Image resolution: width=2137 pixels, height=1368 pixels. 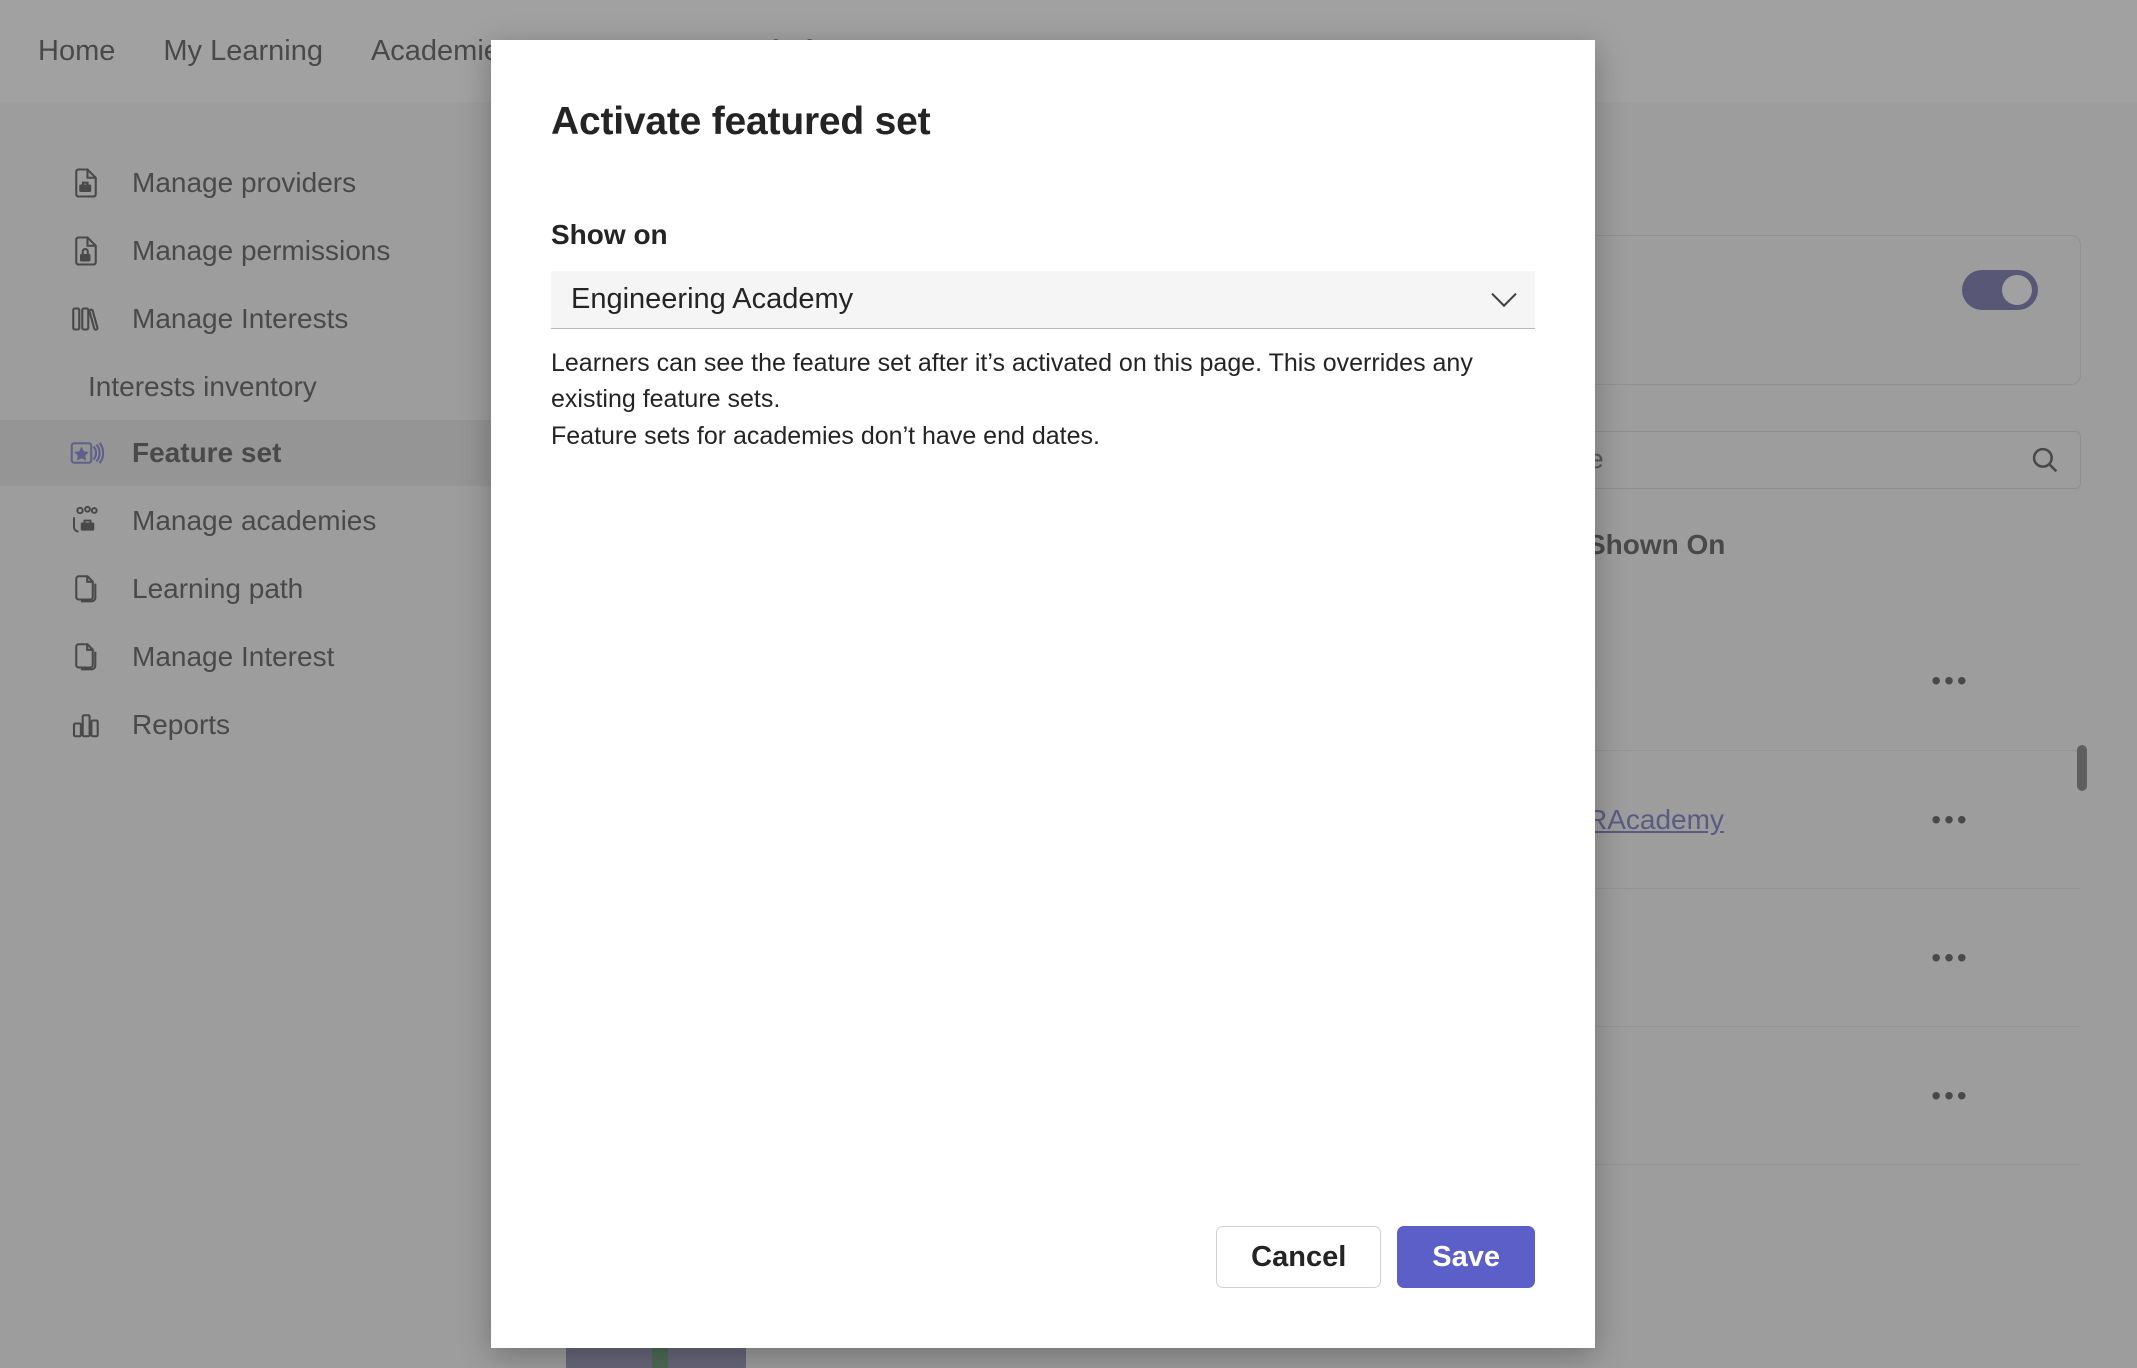 What do you see at coordinates (609, 234) in the screenshot?
I see `show-on-label: Show on` at bounding box center [609, 234].